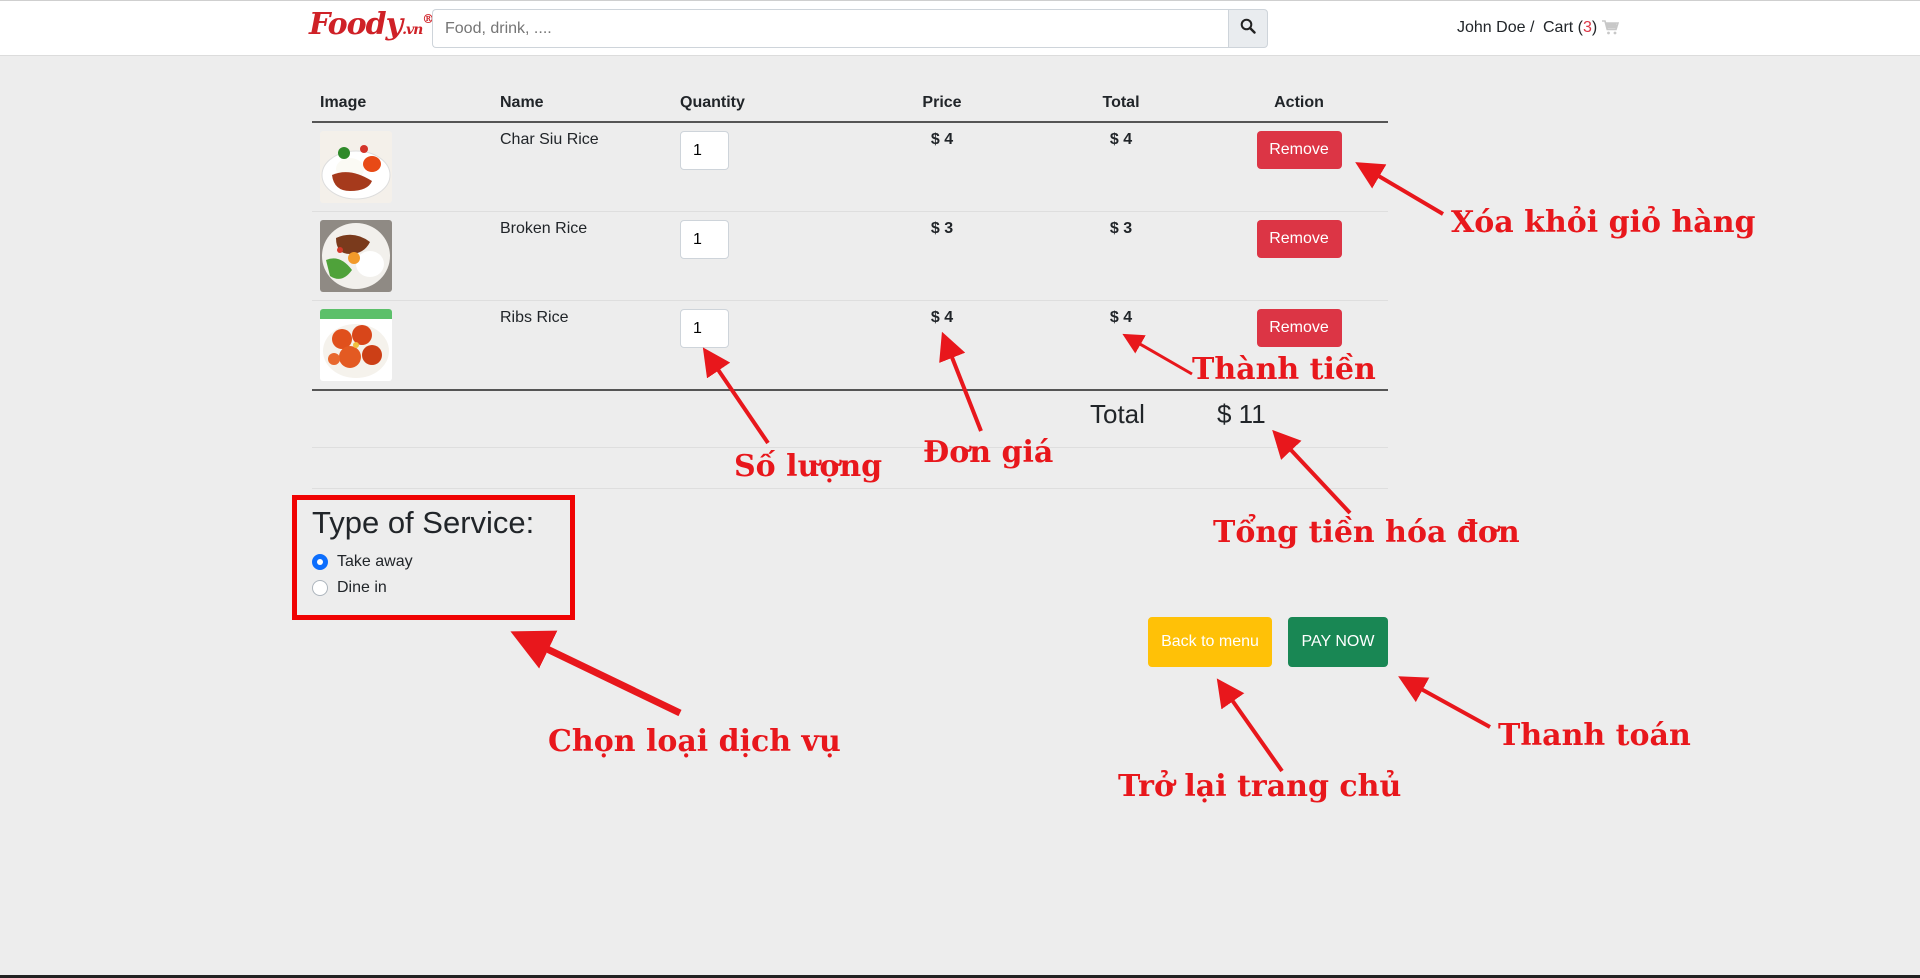 This screenshot has height=978, width=1920. What do you see at coordinates (1603, 222) in the screenshot?
I see `annotation-remove: Xóa khỏi giỏ hàng` at bounding box center [1603, 222].